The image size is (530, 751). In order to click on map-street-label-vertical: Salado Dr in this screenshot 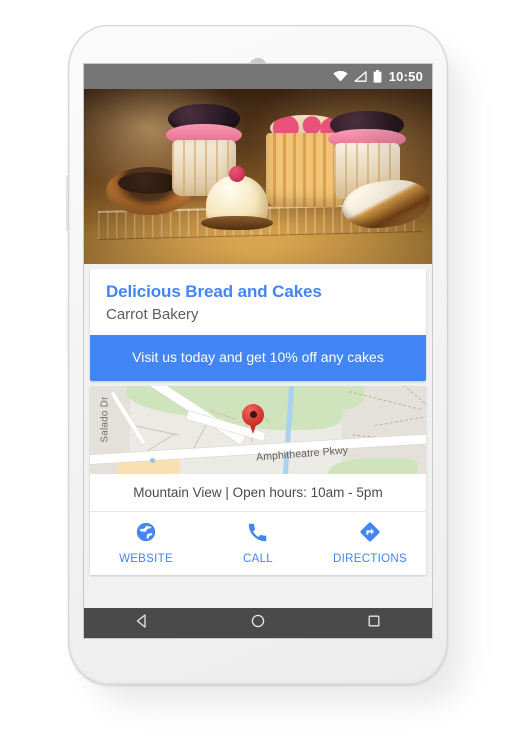, I will do `click(105, 419)`.